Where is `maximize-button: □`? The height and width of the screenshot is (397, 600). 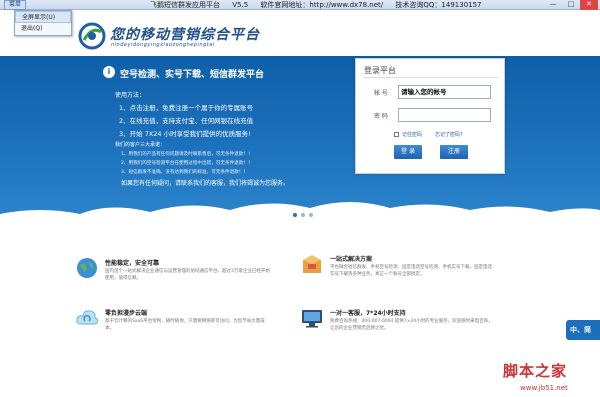
maximize-button: □ is located at coordinates (571, 5).